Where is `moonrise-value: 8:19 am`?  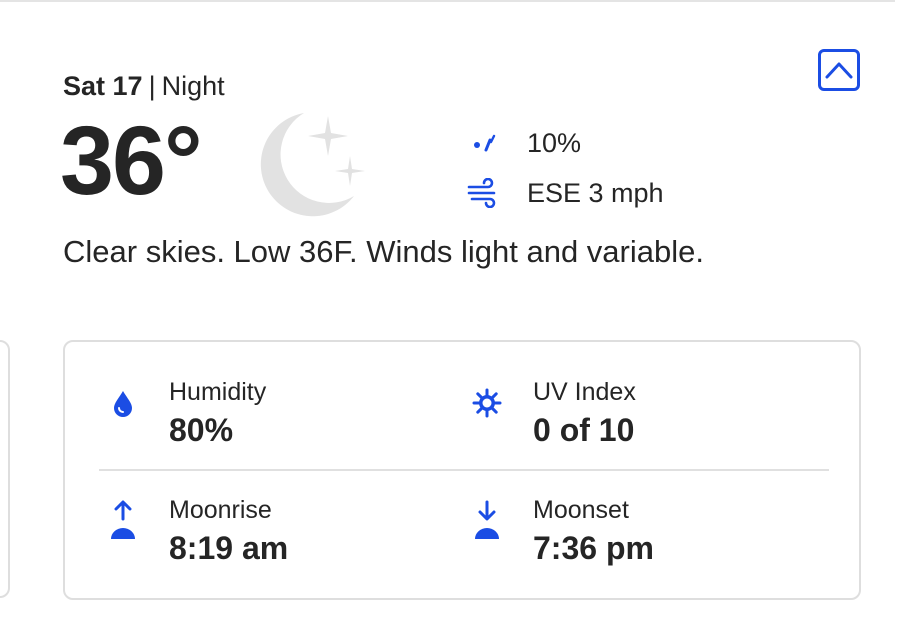
moonrise-value: 8:19 am is located at coordinates (229, 548).